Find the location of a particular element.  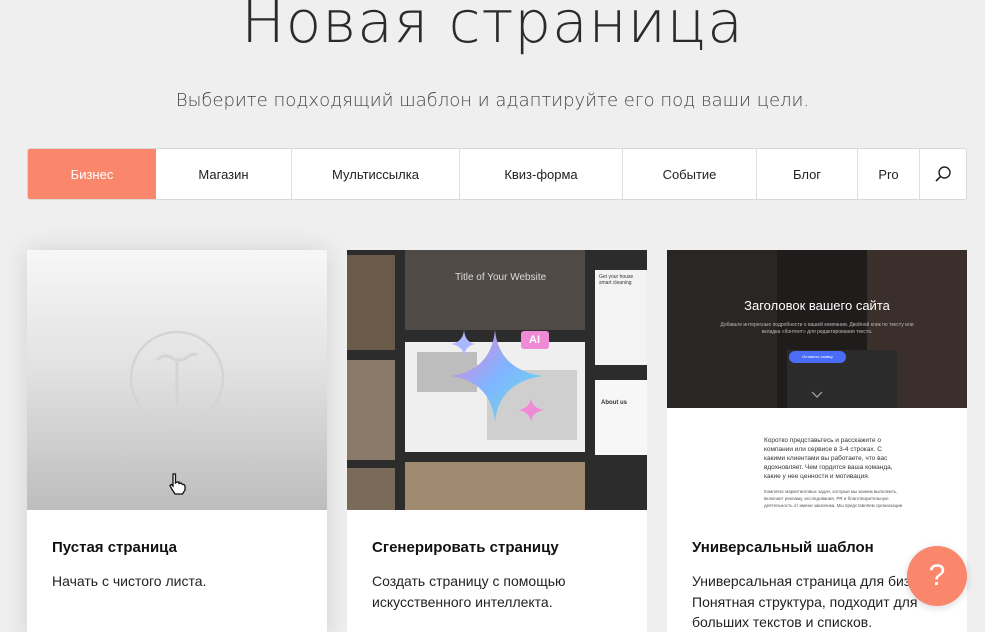

tab-event: Событие is located at coordinates (690, 174).